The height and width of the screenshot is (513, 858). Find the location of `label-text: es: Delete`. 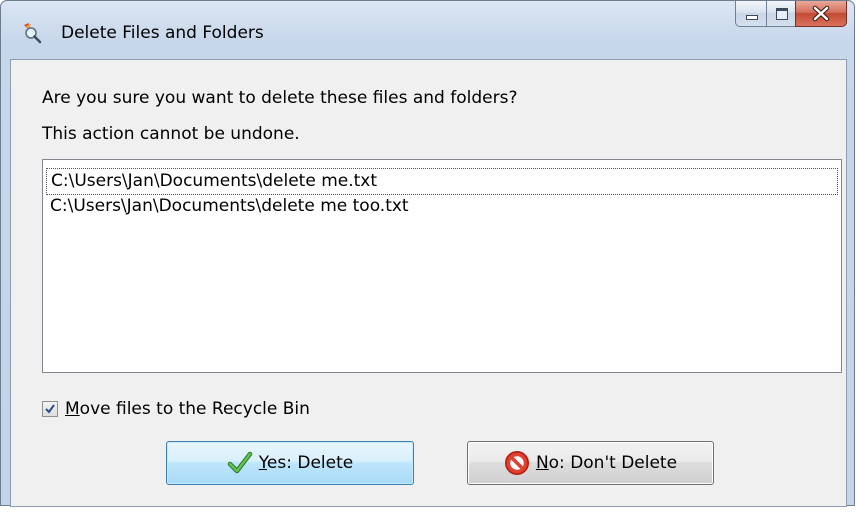

label-text: es: Delete is located at coordinates (310, 463).